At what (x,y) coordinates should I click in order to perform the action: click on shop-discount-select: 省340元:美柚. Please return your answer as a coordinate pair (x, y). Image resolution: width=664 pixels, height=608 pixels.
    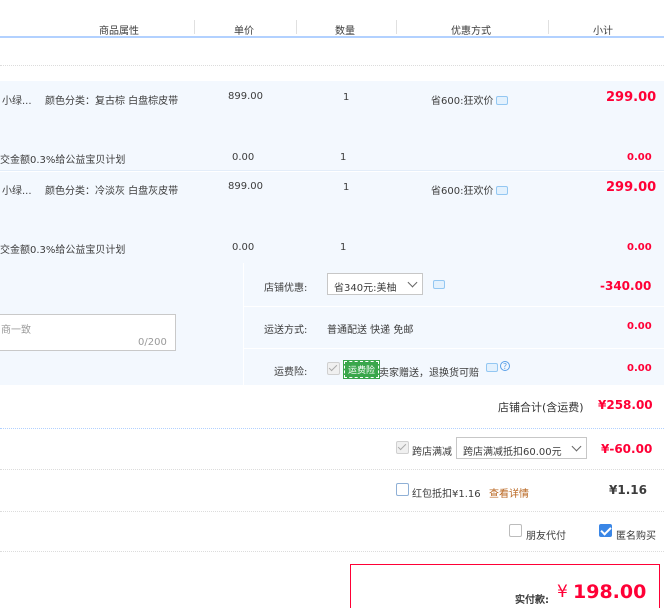
    Looking at the image, I should click on (375, 284).